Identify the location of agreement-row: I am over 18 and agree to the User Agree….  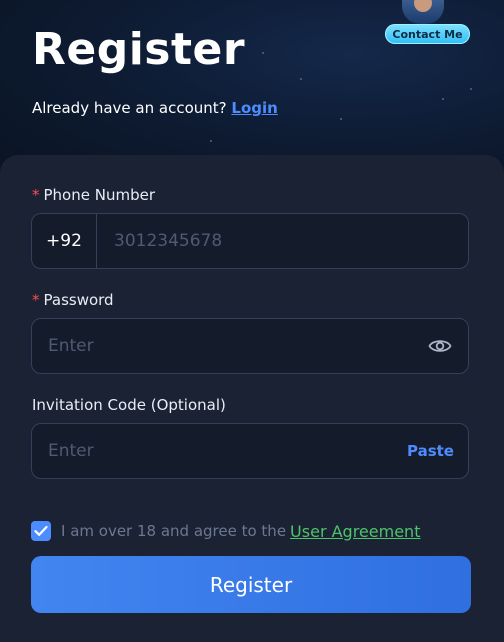
(225, 531).